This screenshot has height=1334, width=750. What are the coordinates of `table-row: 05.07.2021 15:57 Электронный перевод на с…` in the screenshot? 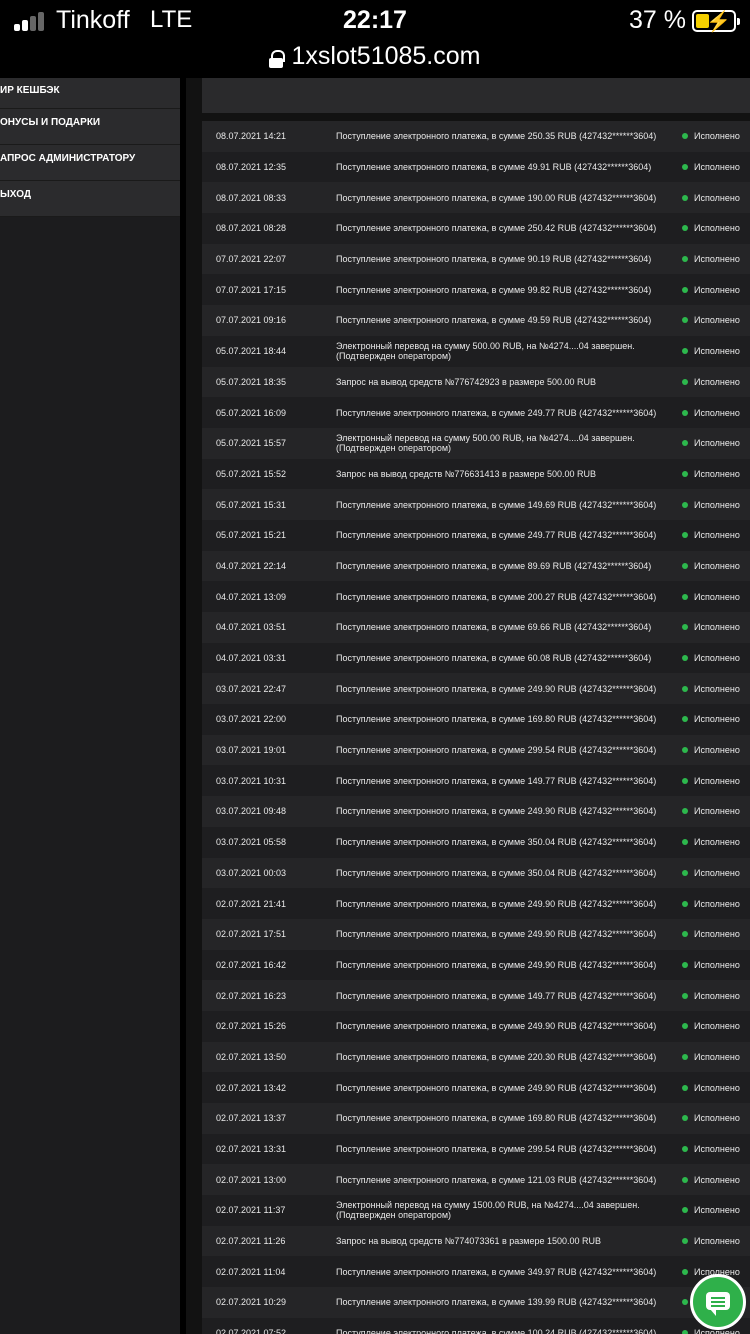 It's located at (476, 443).